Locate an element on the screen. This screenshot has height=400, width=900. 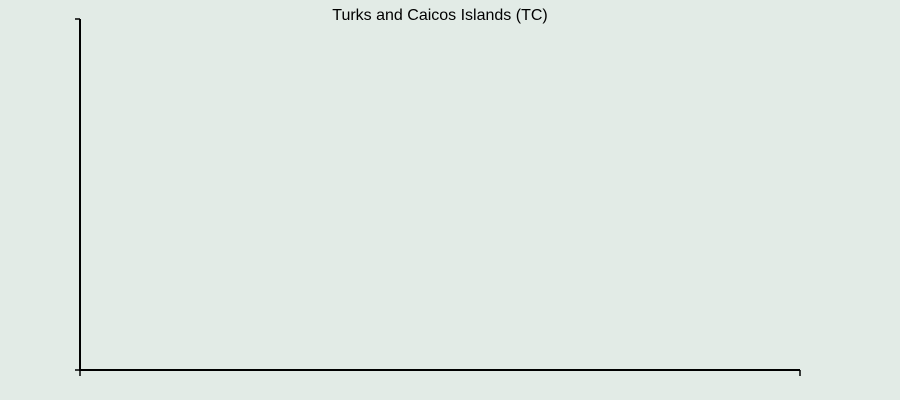
x-axis is located at coordinates (440, 372).